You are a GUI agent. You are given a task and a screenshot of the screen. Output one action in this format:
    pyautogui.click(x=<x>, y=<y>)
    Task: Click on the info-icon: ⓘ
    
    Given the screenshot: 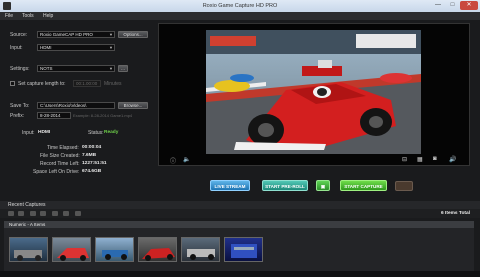 What is the action you would take?
    pyautogui.click(x=173, y=160)
    